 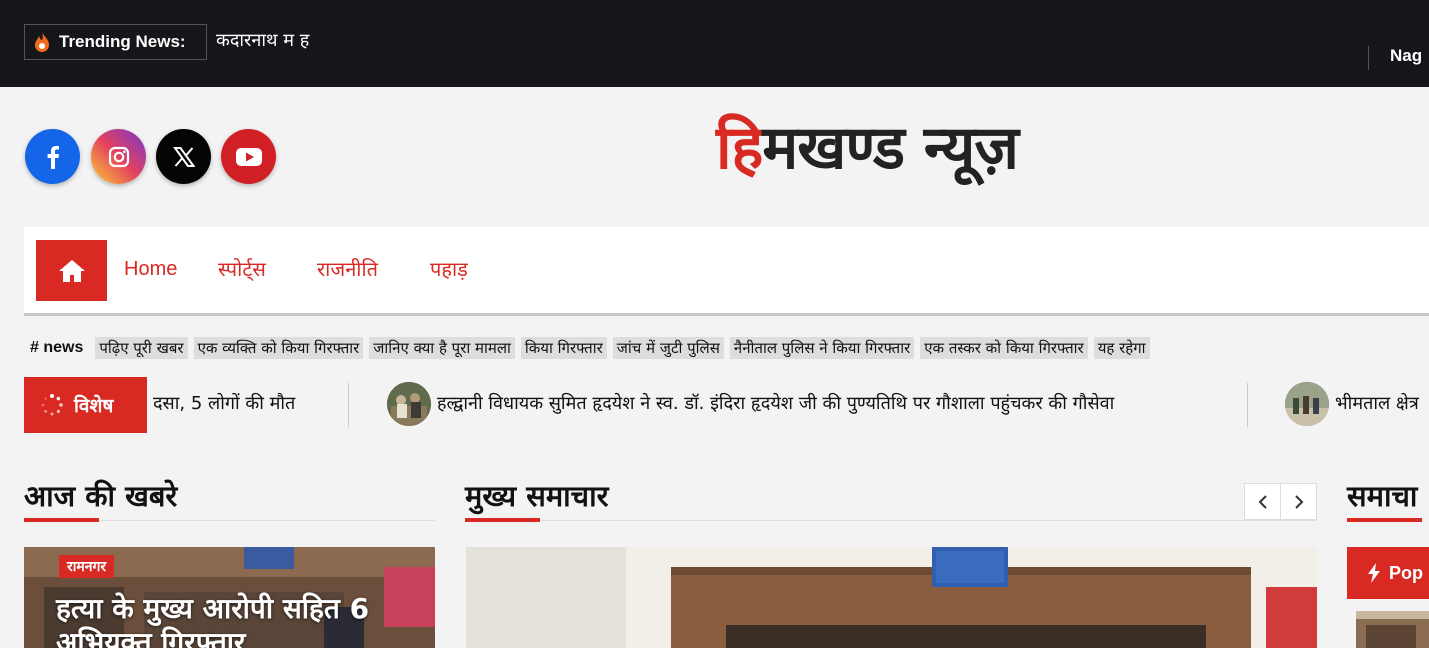 What do you see at coordinates (890, 148) in the screenshot?
I see `logo-text: मखण्ड न्यूज़` at bounding box center [890, 148].